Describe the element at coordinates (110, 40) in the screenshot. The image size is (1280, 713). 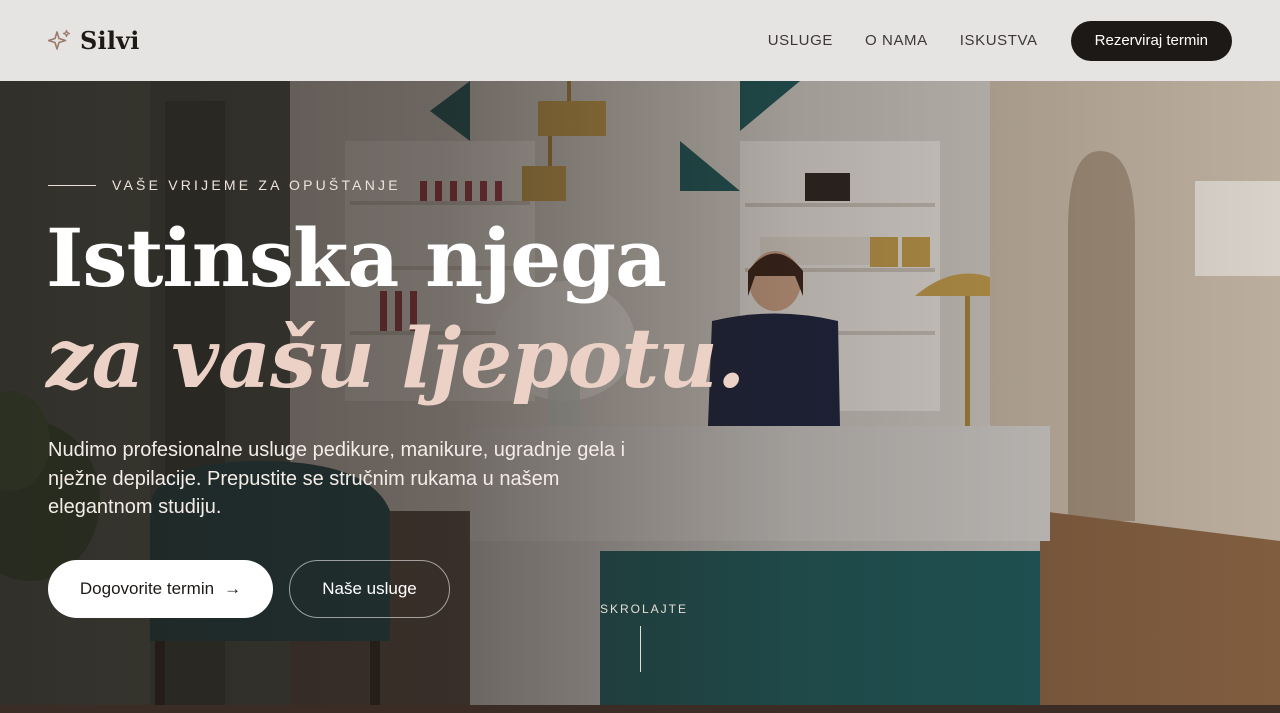
I see `brand-name: Silvi` at that location.